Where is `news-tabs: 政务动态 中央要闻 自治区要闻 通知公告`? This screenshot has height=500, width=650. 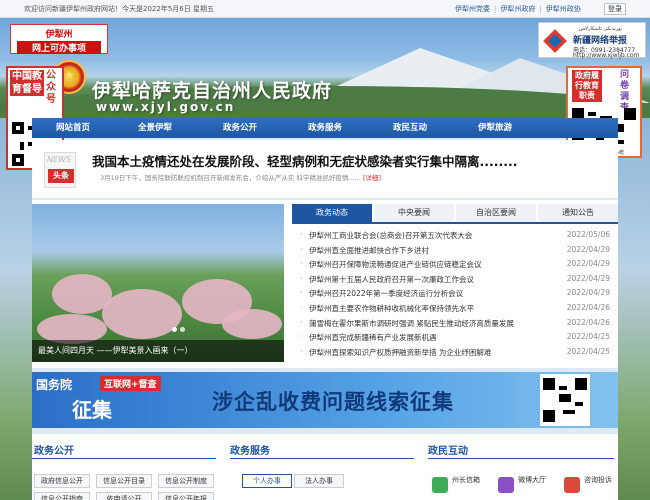 news-tabs: 政务动态 中央要闻 自治区要闻 通知公告 is located at coordinates (455, 214).